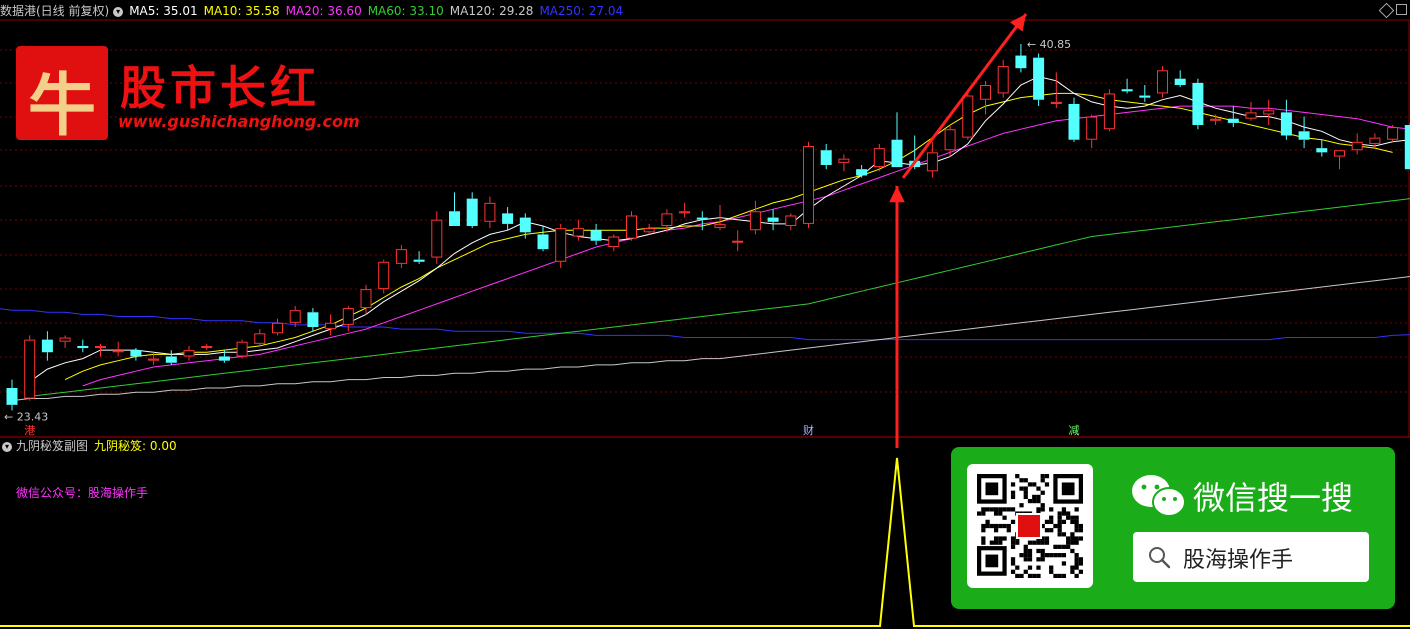 This screenshot has width=1410, height=629. What do you see at coordinates (1401, 9) in the screenshot?
I see `window-icon` at bounding box center [1401, 9].